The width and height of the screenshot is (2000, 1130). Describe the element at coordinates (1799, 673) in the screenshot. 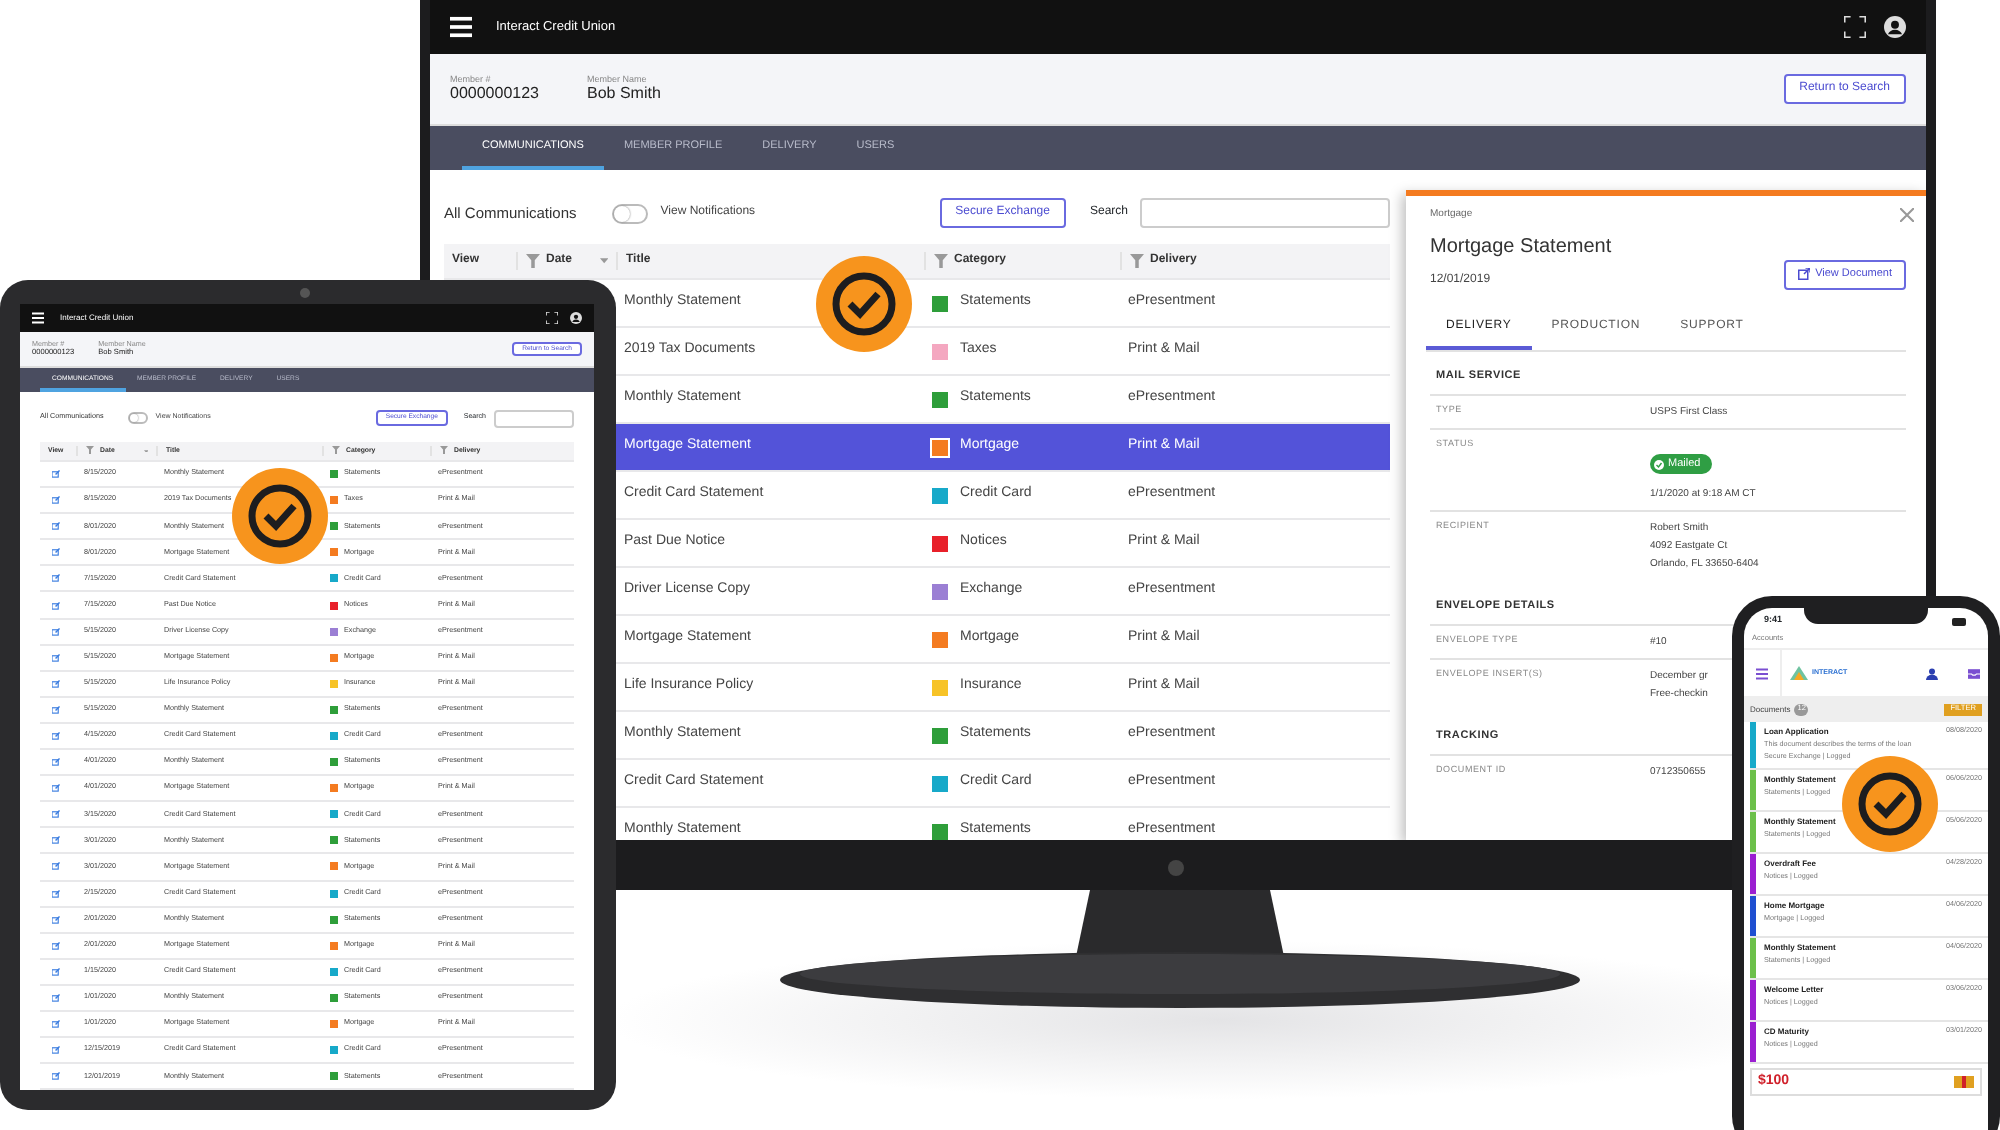

I see `logo-icon` at that location.